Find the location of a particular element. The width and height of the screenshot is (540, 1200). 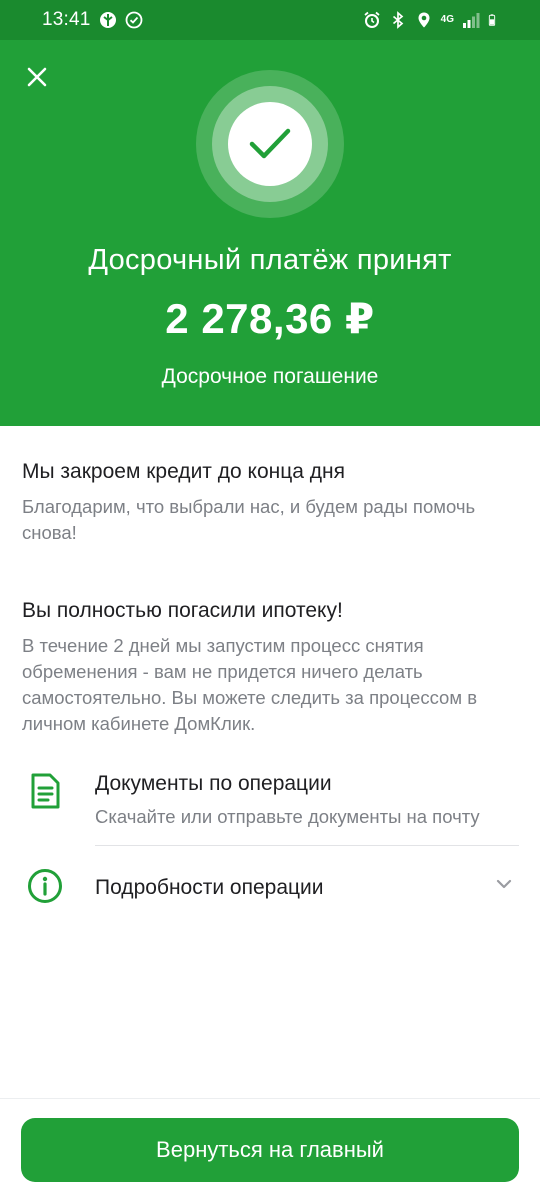

info-icon is located at coordinates (45, 886).